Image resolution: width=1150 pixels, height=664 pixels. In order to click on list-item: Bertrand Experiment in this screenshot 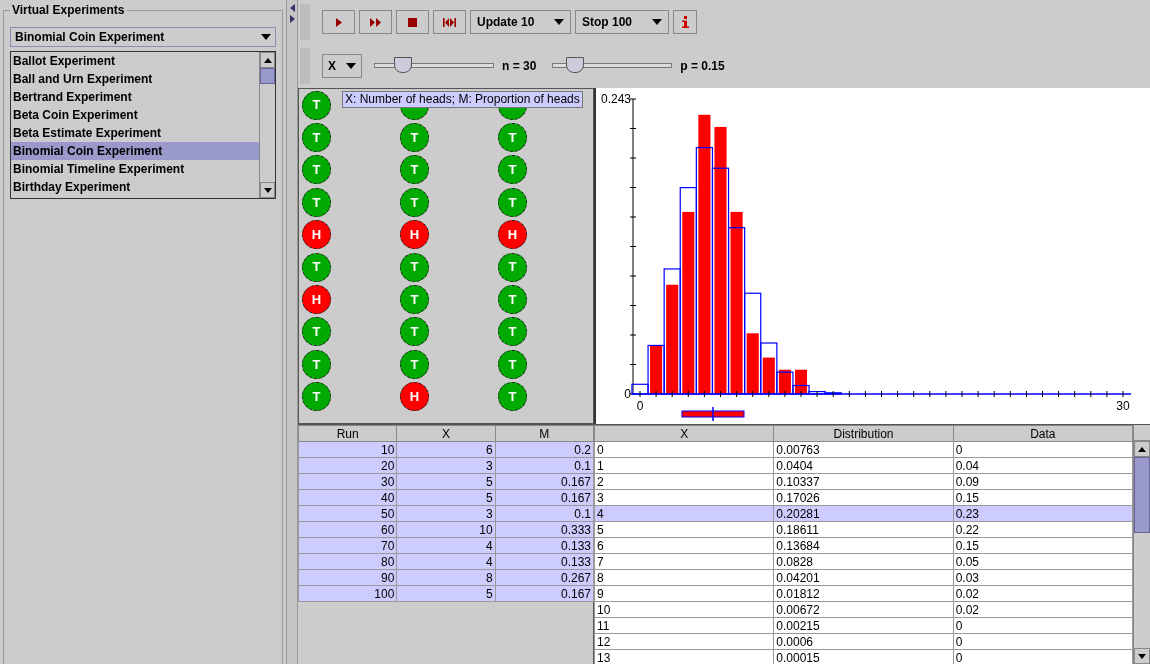, I will do `click(135, 97)`.